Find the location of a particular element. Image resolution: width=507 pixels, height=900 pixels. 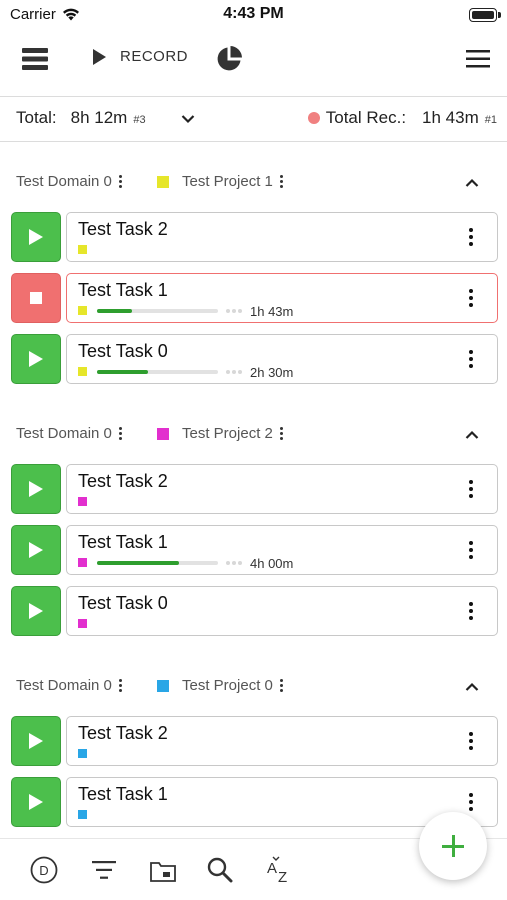

add-icon is located at coordinates (453, 846).